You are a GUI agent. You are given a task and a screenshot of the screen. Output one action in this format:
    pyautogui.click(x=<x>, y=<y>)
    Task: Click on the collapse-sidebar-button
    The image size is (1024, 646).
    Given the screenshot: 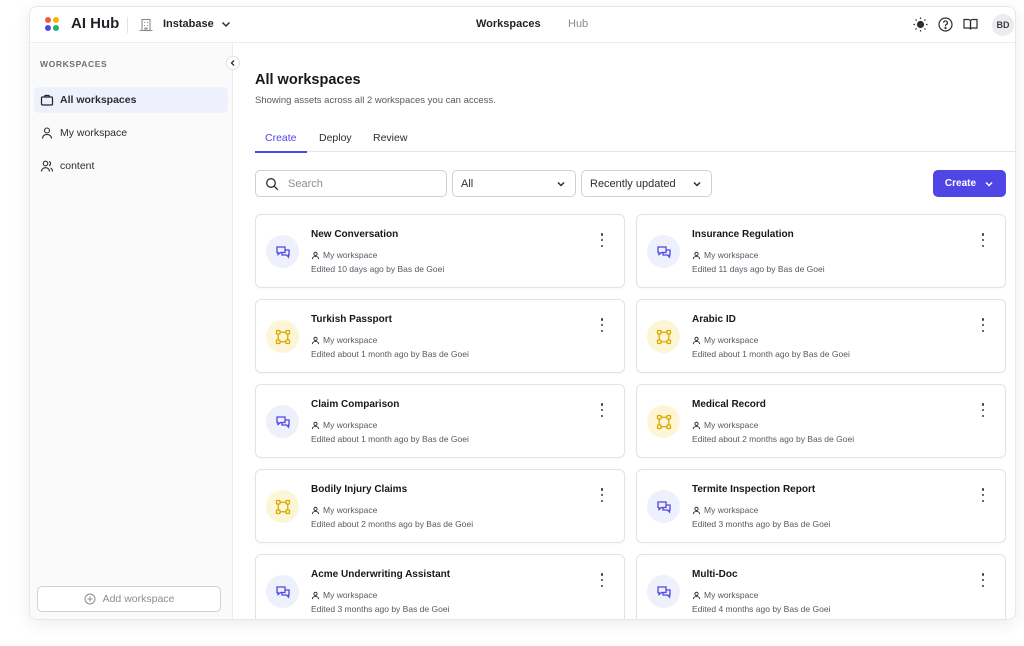 What is the action you would take?
    pyautogui.click(x=233, y=63)
    